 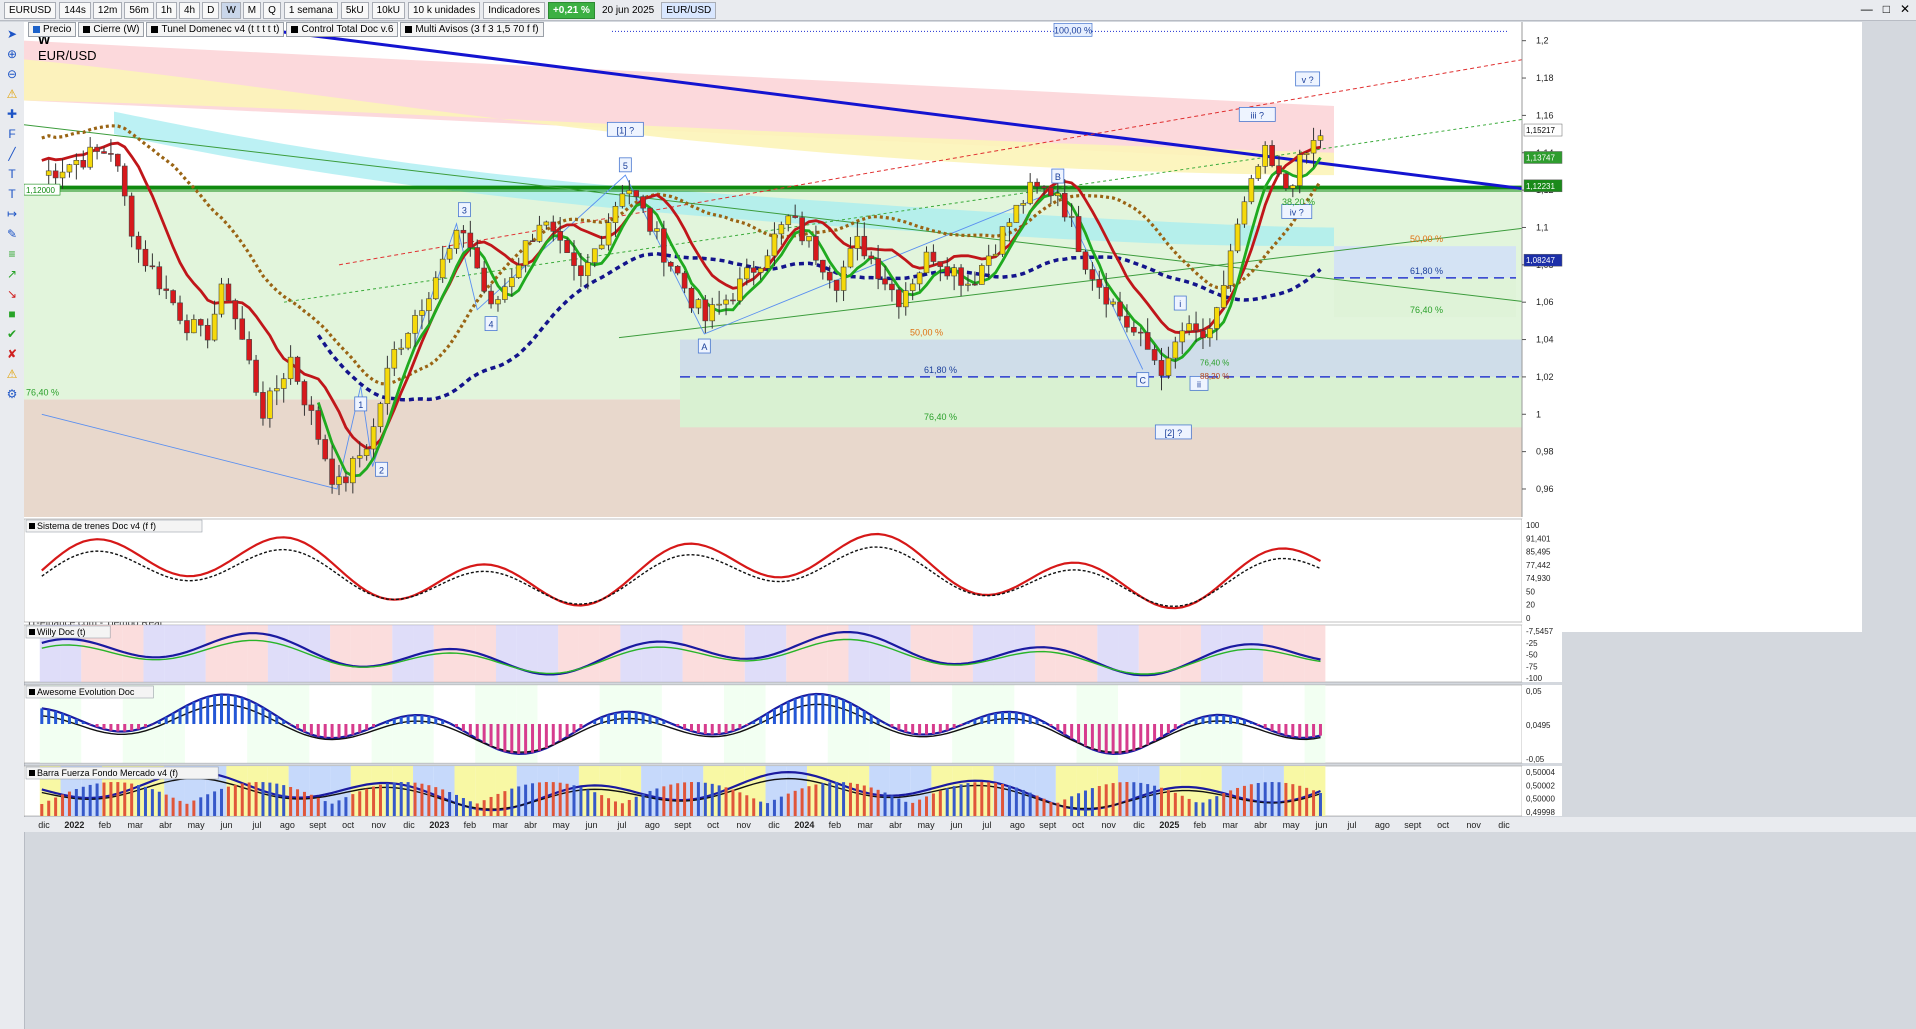 What do you see at coordinates (342, 29) in the screenshot?
I see `tab-control-total: Control Total Doc v.6` at bounding box center [342, 29].